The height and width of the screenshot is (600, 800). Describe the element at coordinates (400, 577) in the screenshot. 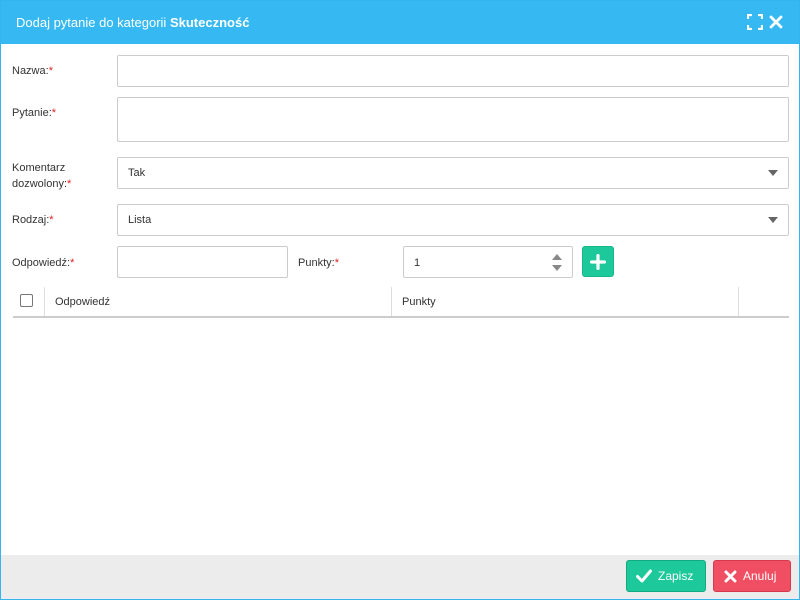

I see `dialog-footer: Zapisz Anuluj` at that location.